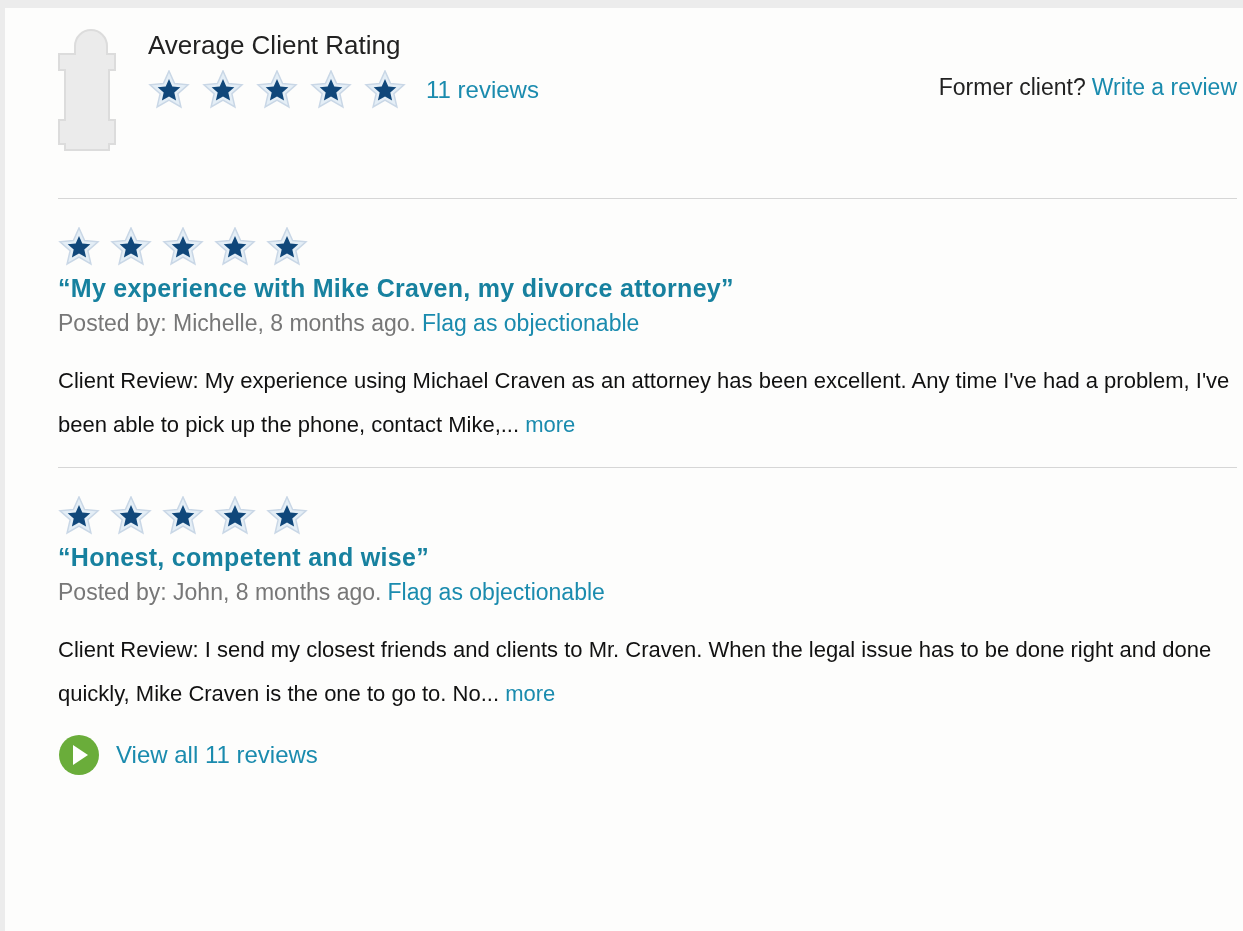  What do you see at coordinates (217, 755) in the screenshot?
I see `view-all-link: View all 11 reviews` at bounding box center [217, 755].